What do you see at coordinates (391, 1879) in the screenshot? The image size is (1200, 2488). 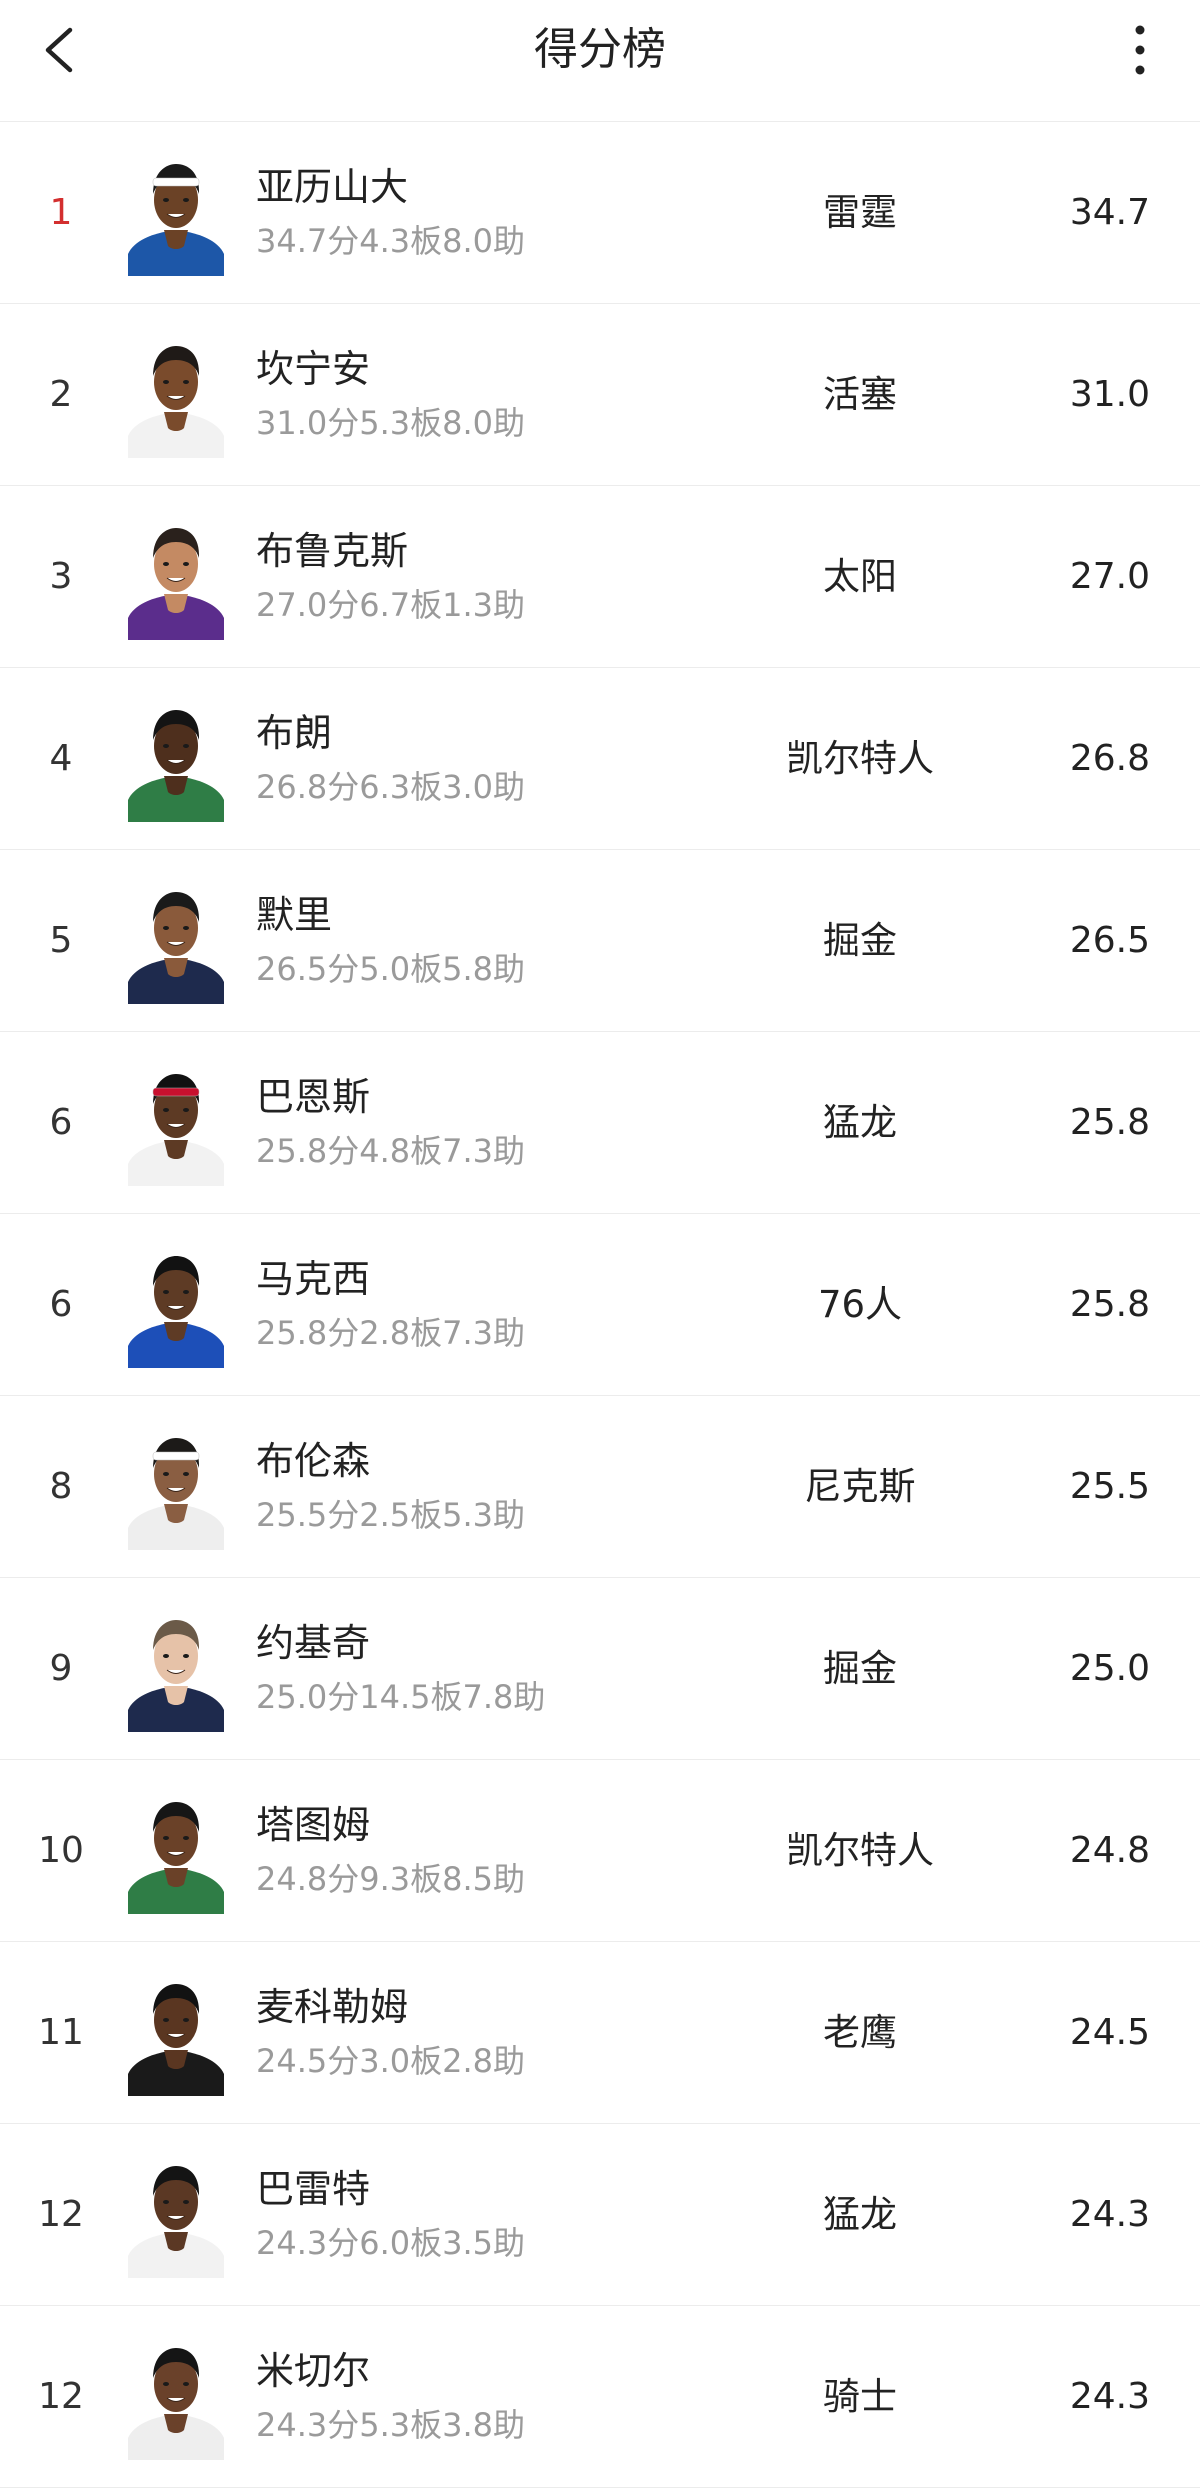 I see `player-stats: 24.8分9.3板8.5助` at bounding box center [391, 1879].